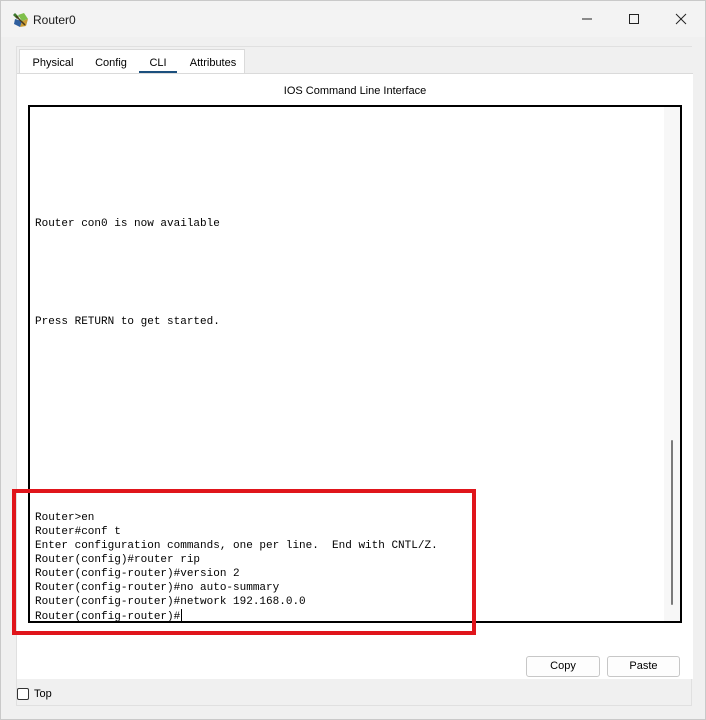  Describe the element at coordinates (672, 364) in the screenshot. I see `terminal-scrollbar` at that location.